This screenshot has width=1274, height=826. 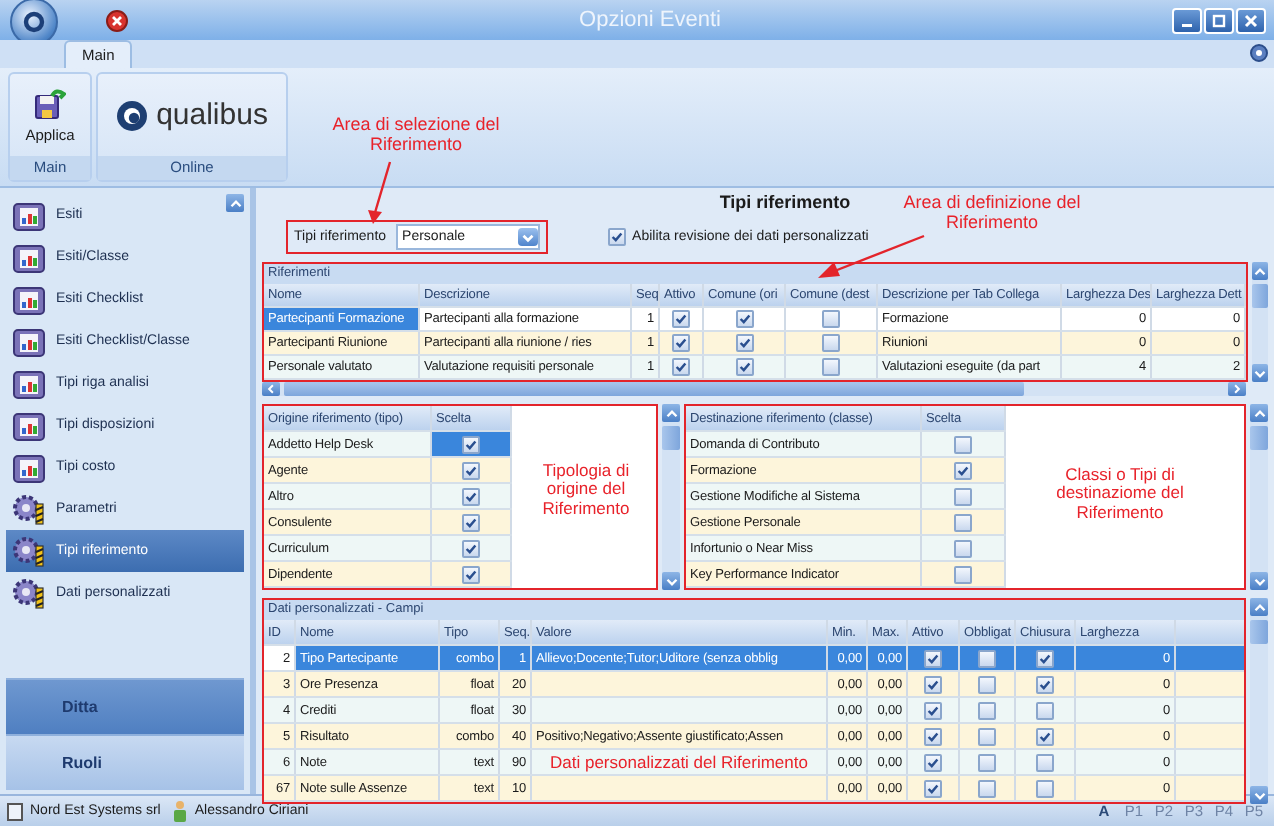 What do you see at coordinates (34, 22) in the screenshot?
I see `ring-icon` at bounding box center [34, 22].